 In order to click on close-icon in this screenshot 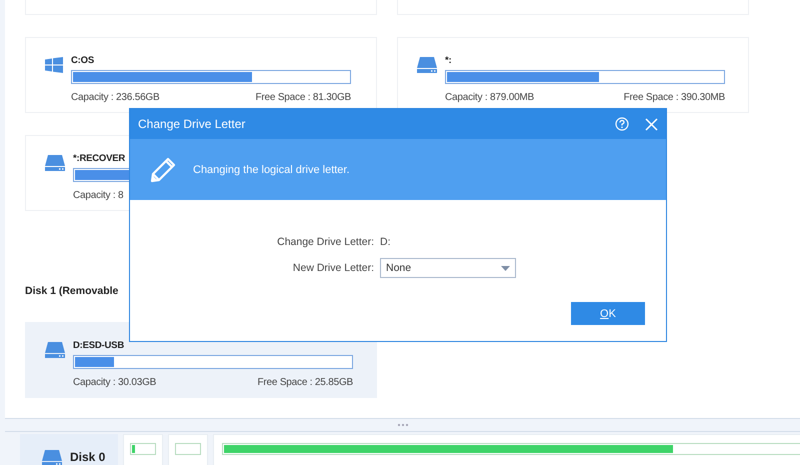, I will do `click(651, 124)`.